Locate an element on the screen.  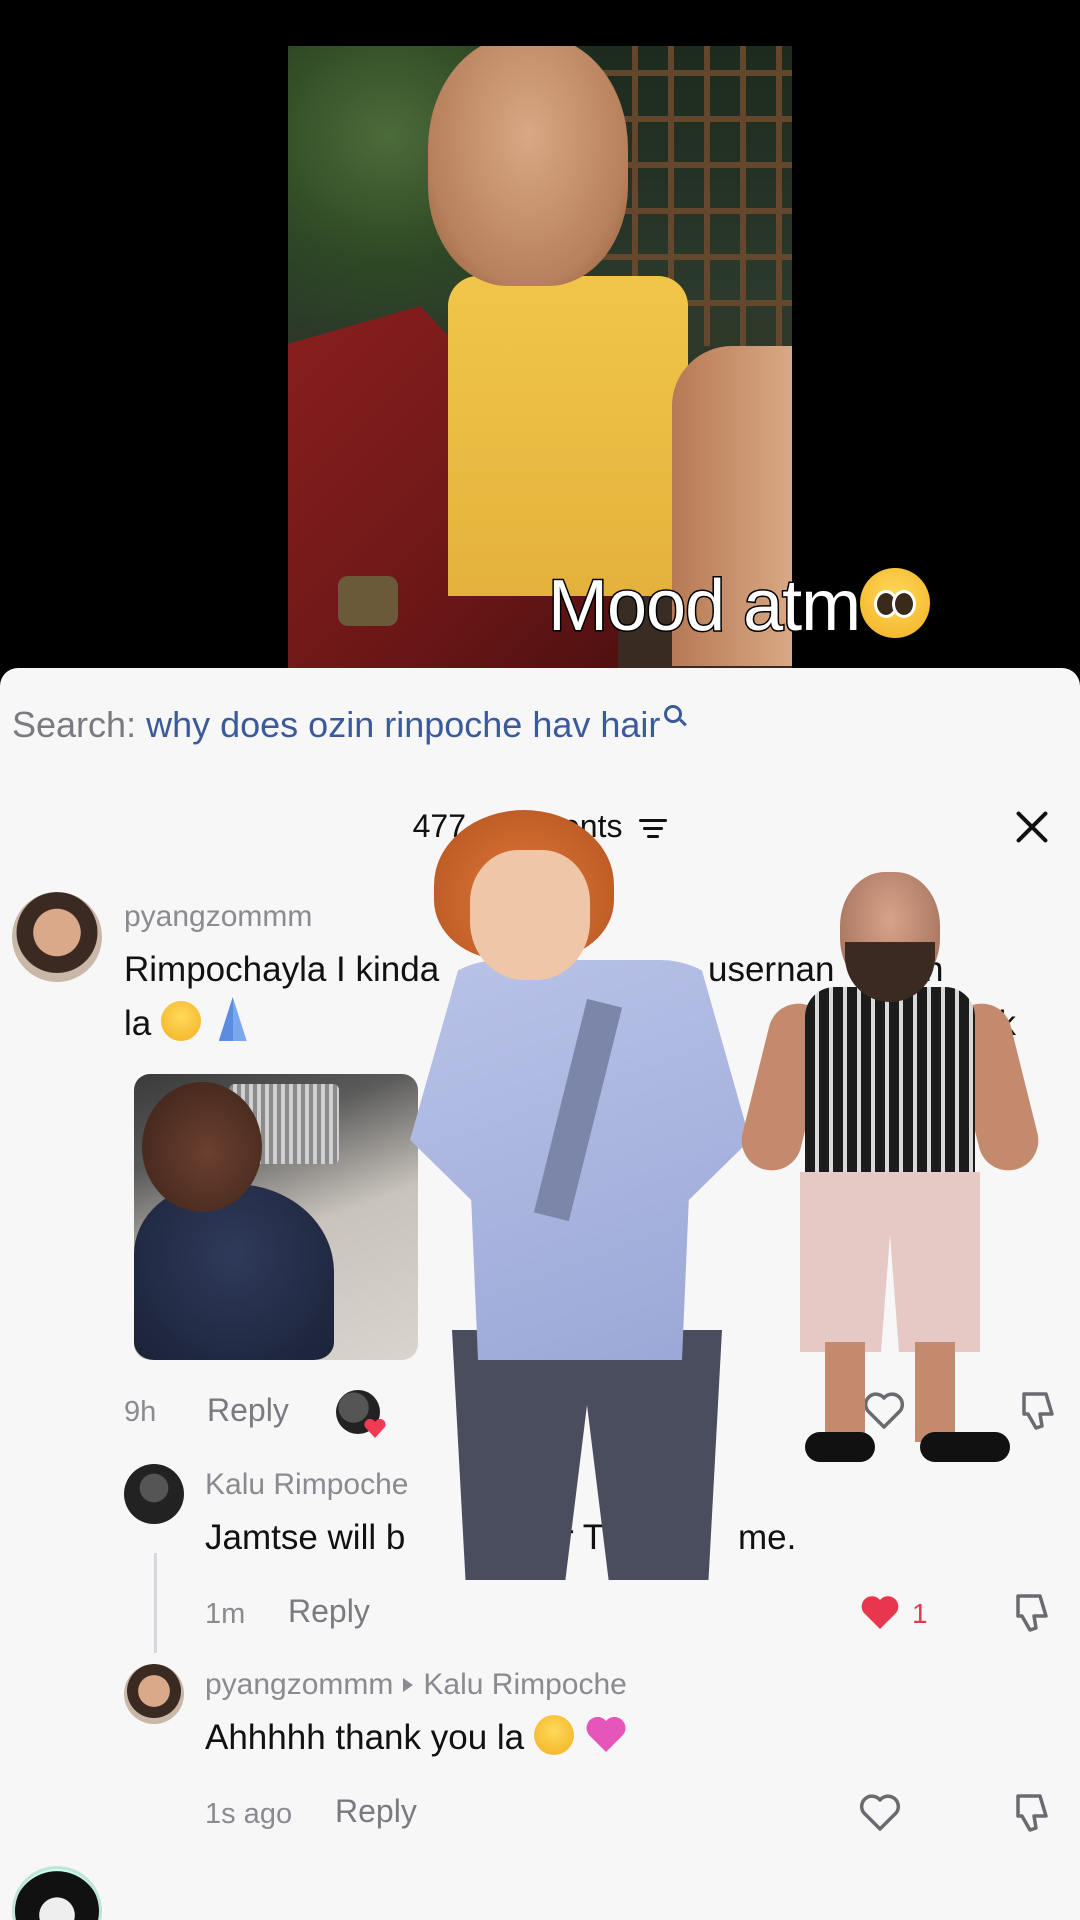
username-text: Kalu Rimpoche is located at coordinates (307, 1484).